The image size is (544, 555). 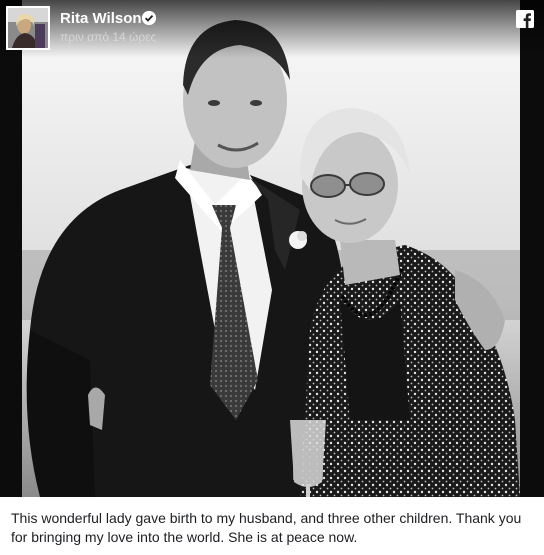 What do you see at coordinates (101, 19) in the screenshot?
I see `author-name: Rita Wilson` at bounding box center [101, 19].